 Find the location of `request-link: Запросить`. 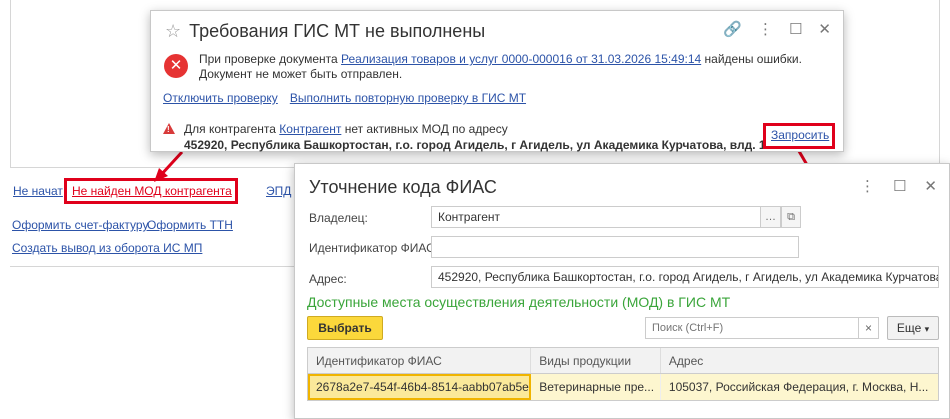

request-link: Запросить is located at coordinates (800, 135).